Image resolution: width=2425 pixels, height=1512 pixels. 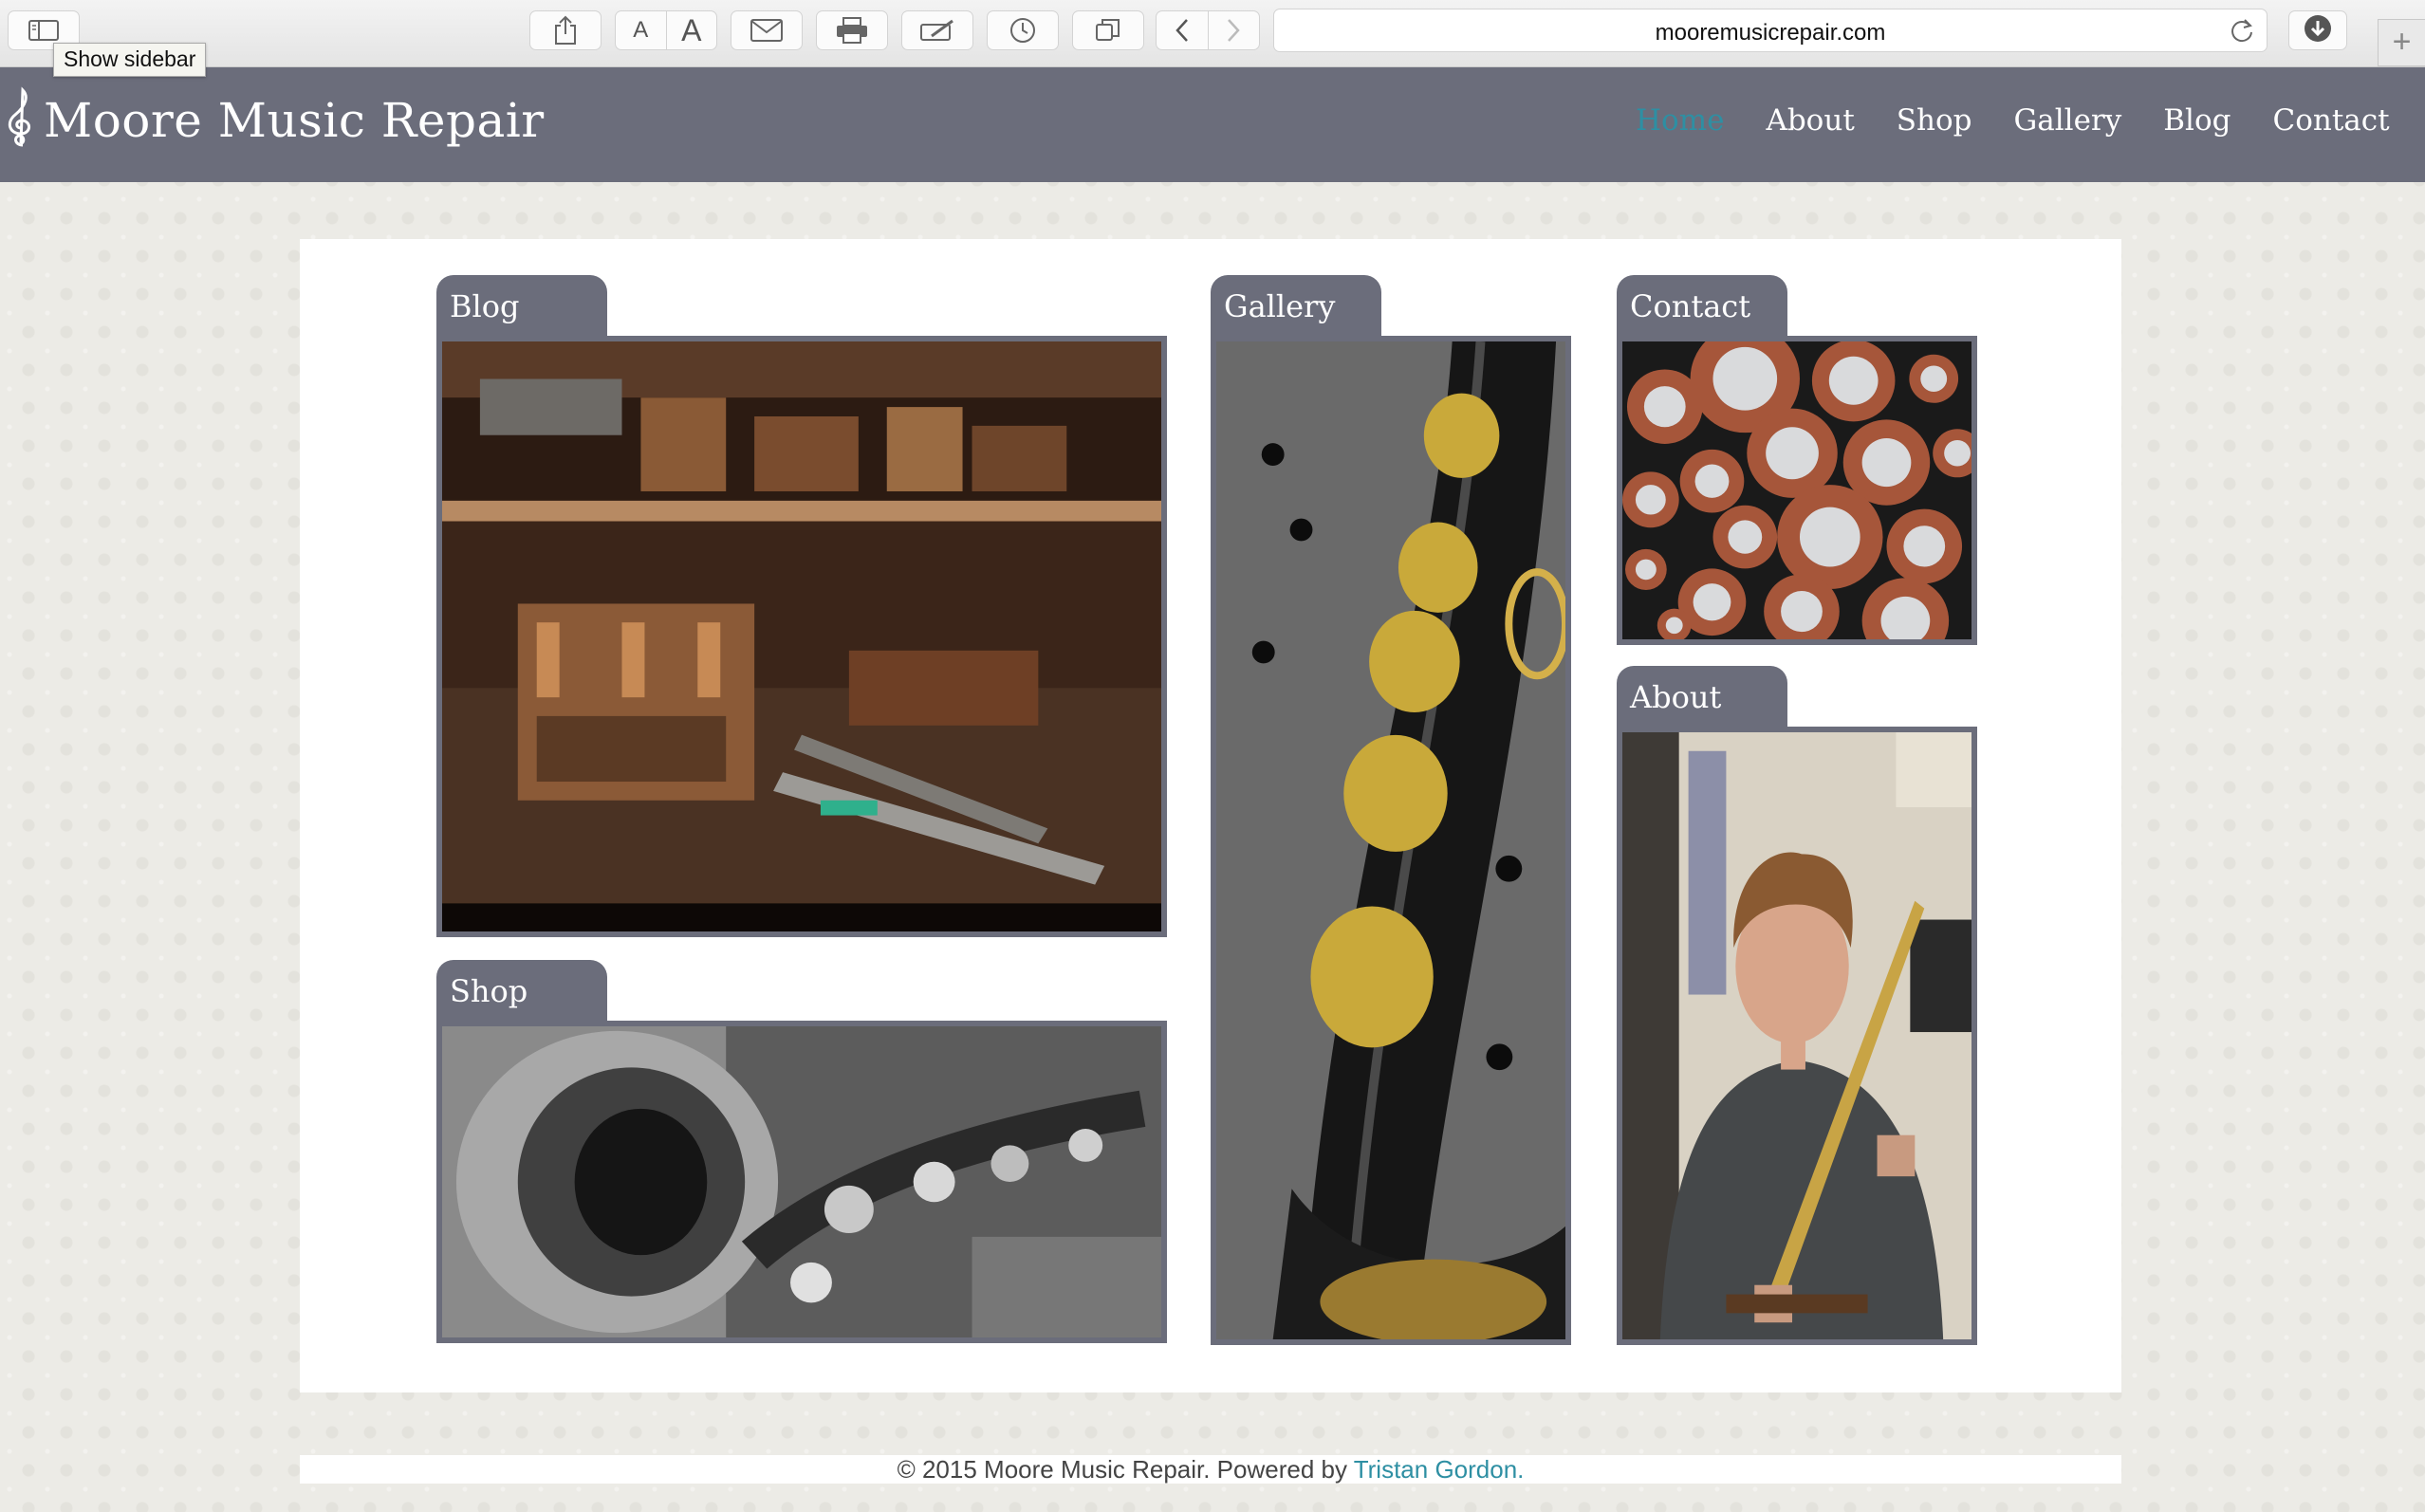 I want to click on gallery-tile: Gallery, so click(x=1391, y=810).